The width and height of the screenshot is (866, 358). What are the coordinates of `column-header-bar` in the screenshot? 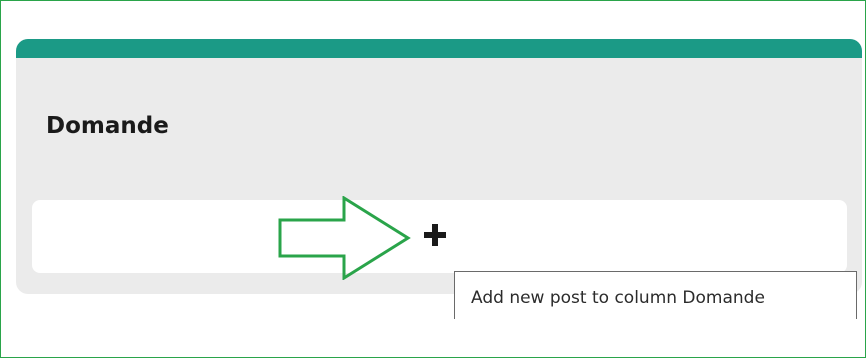 It's located at (439, 48).